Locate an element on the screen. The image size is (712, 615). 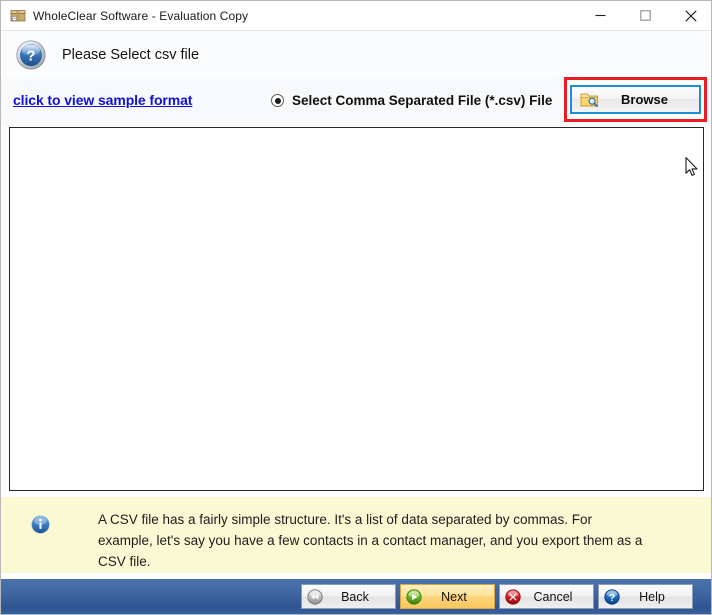
browse-button: Browse is located at coordinates (635, 99).